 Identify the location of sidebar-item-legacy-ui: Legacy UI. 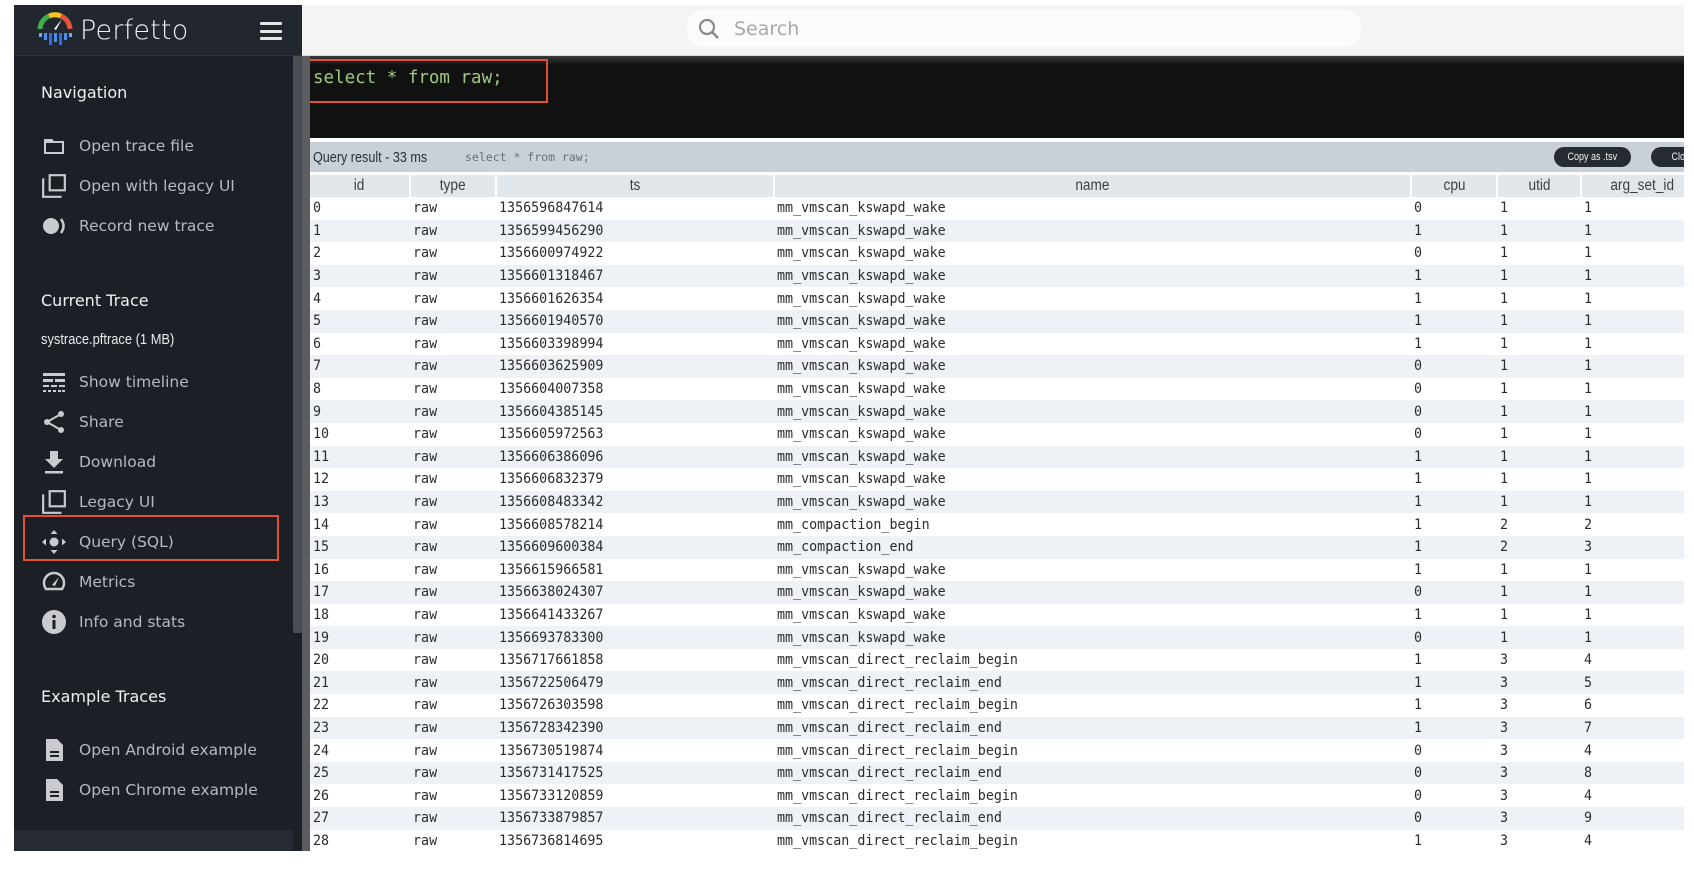
(166, 502).